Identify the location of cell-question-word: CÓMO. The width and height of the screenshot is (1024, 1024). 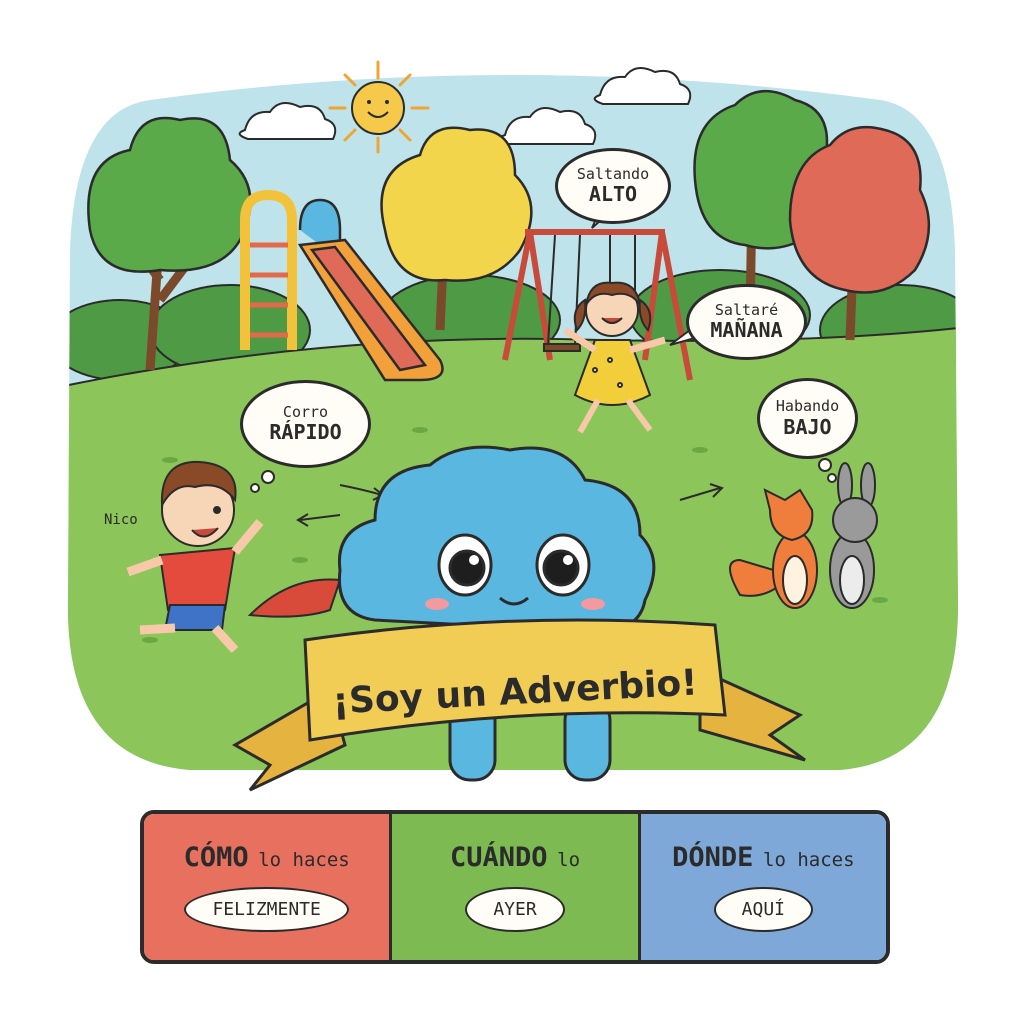
(216, 857).